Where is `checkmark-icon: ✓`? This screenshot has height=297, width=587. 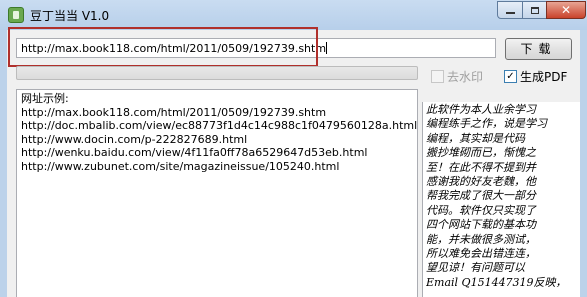
checkmark-icon: ✓ is located at coordinates (510, 76).